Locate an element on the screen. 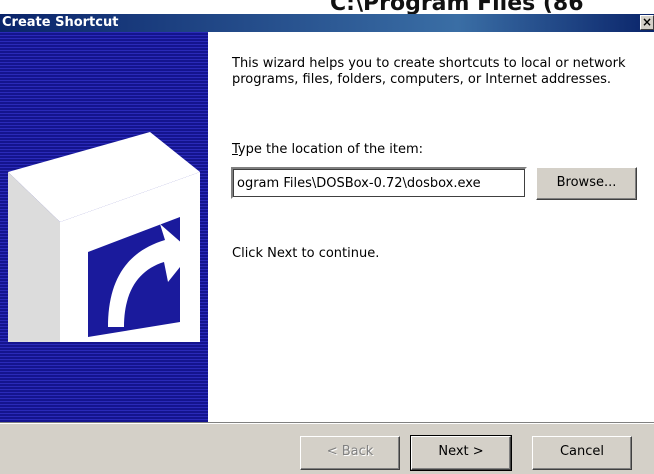 Image resolution: width=654 pixels, height=474 pixels. footer-separator is located at coordinates (327, 423).